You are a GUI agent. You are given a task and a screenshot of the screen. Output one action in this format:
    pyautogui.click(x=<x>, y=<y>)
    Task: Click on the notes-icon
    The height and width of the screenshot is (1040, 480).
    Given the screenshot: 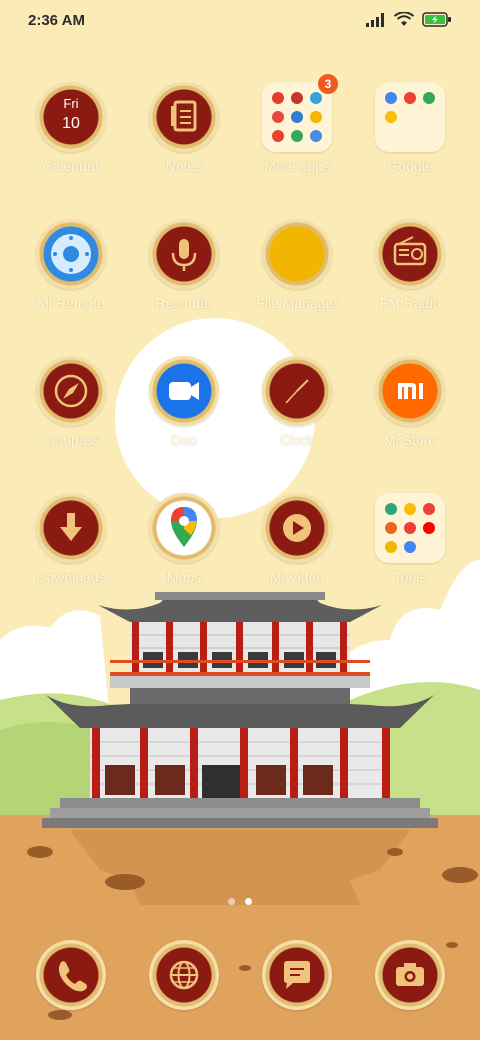 What is the action you would take?
    pyautogui.click(x=184, y=117)
    